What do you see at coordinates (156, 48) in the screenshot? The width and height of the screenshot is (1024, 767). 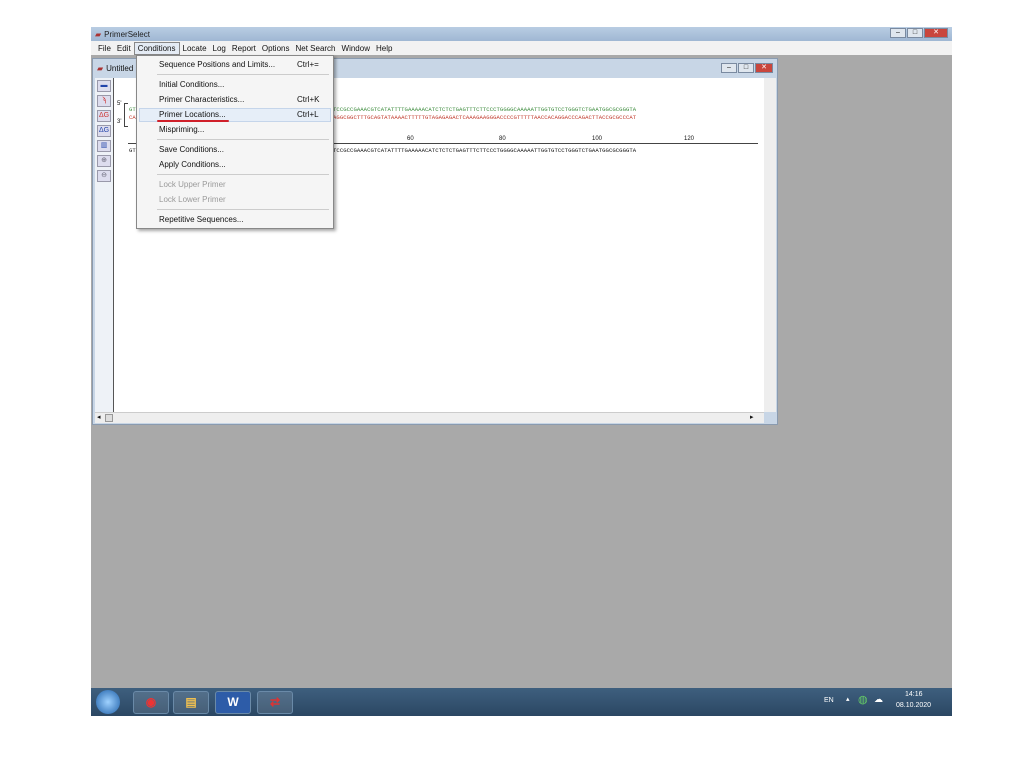 I see `menu-conditions: Conditions` at bounding box center [156, 48].